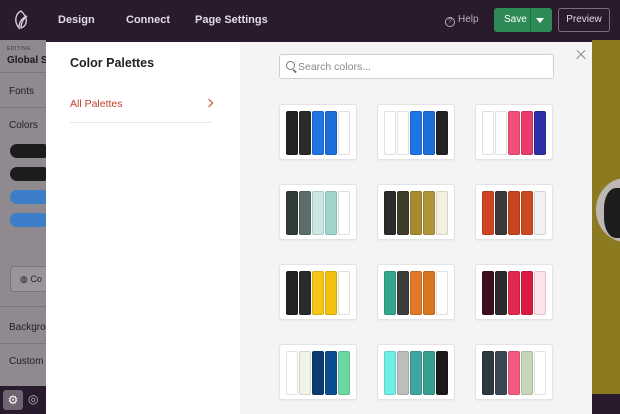 Image resolution: width=620 pixels, height=414 pixels. What do you see at coordinates (21, 91) in the screenshot?
I see `sidebar-fonts: Fonts` at bounding box center [21, 91].